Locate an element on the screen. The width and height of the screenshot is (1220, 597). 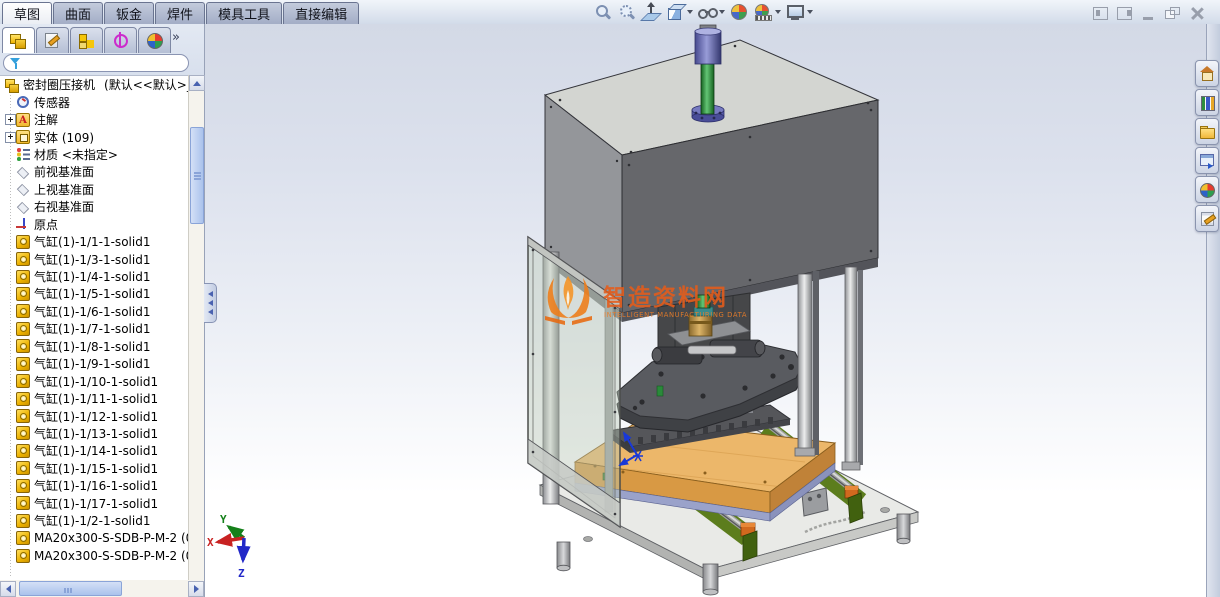
file-explorer-icon is located at coordinates (1207, 132).